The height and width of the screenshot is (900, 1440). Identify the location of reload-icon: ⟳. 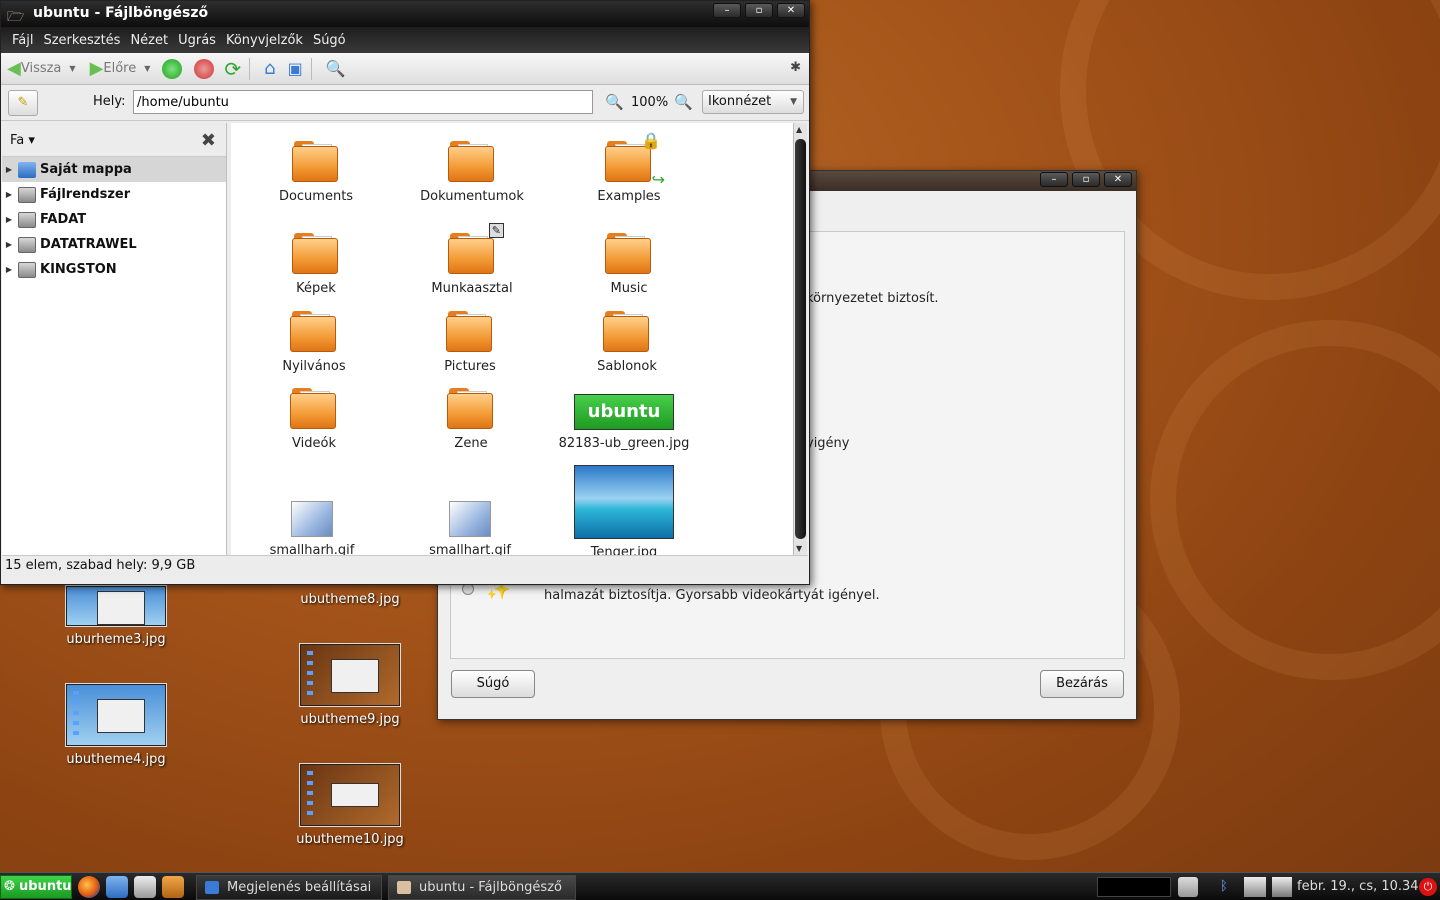
(232, 69).